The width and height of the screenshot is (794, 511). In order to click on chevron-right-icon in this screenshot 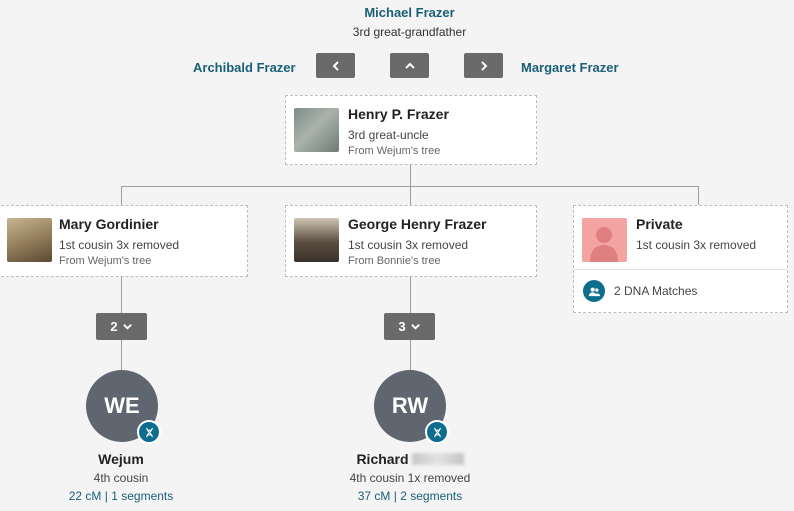, I will do `click(483, 65)`.